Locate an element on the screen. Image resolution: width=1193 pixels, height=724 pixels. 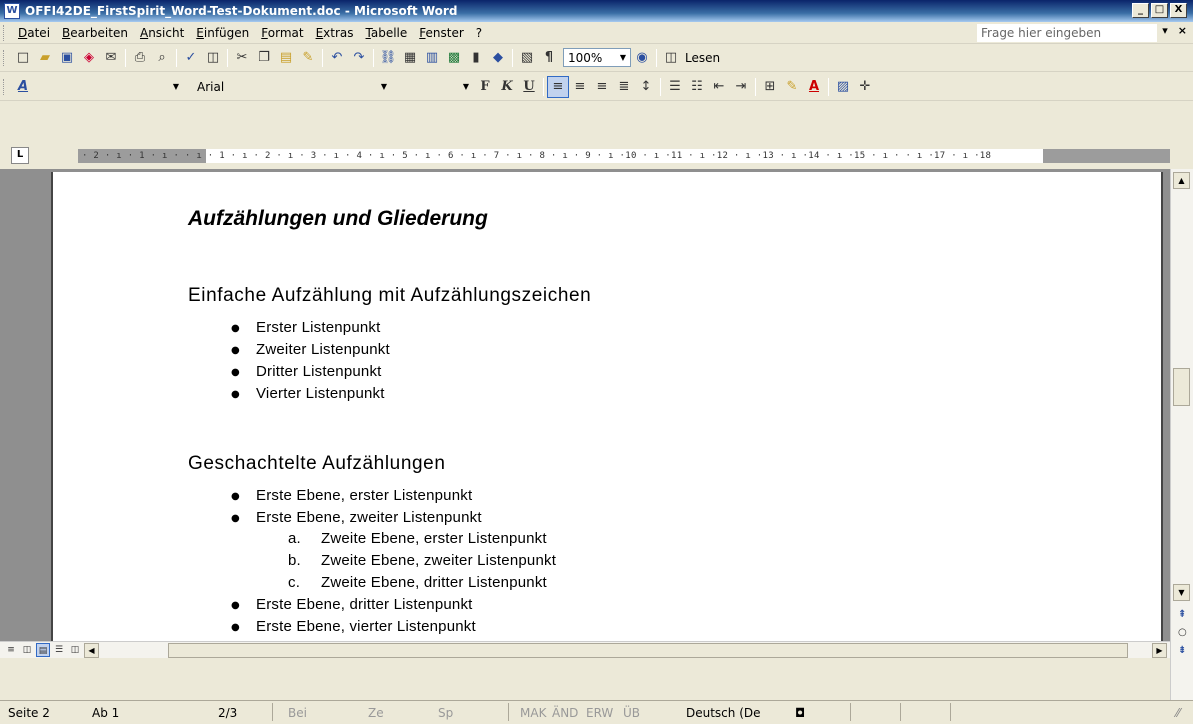
increase-indent-icon: ⇥ is located at coordinates (741, 87).